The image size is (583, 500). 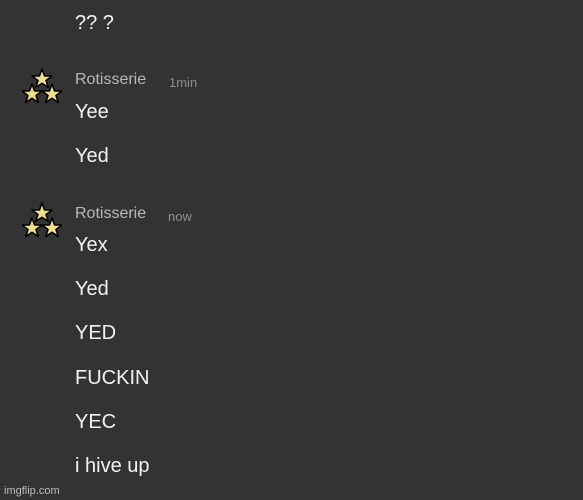 I want to click on message-text: YED, so click(x=96, y=333).